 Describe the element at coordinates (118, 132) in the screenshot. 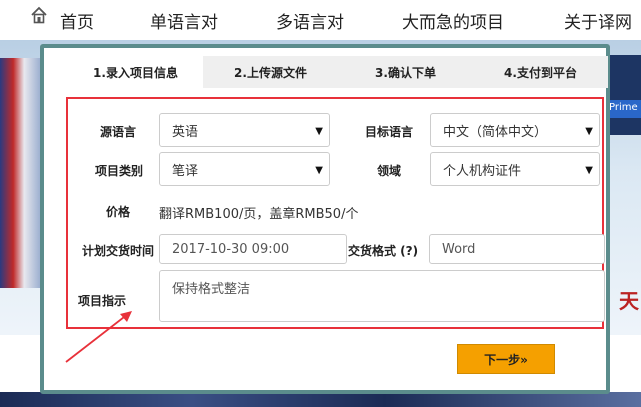

I see `source-language-label: 源语言` at that location.